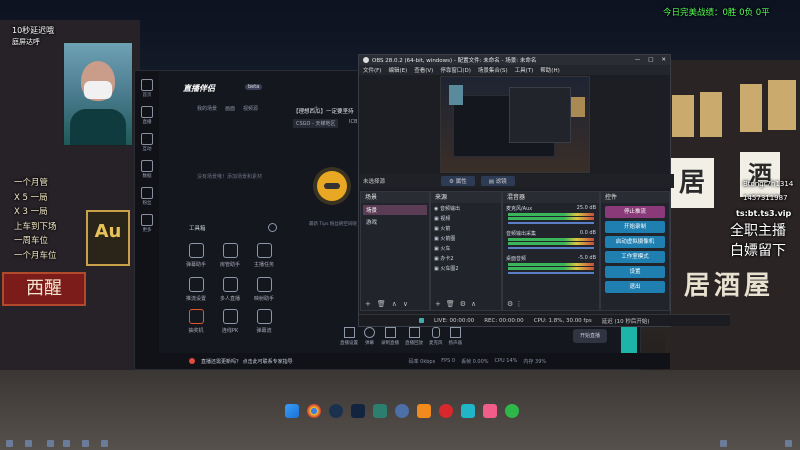 The image size is (800, 450). I want to click on tool-pk: 连线PK, so click(230, 321).